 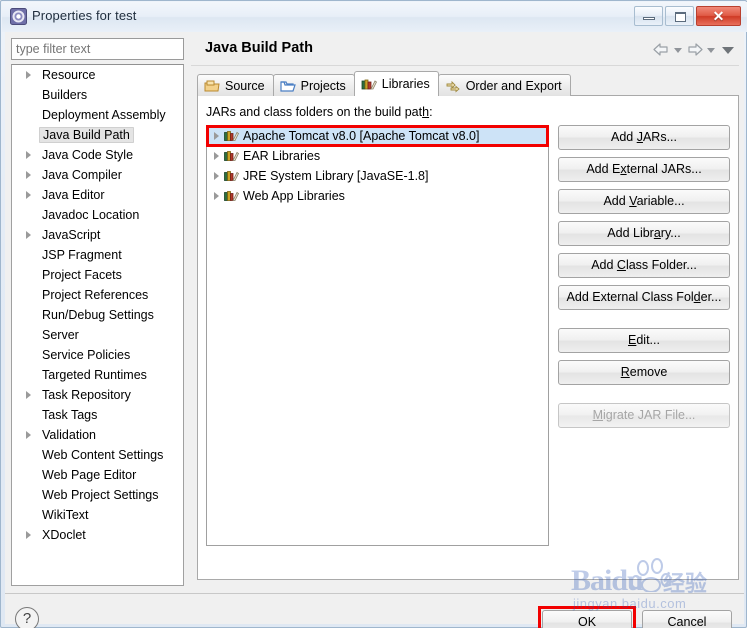 I want to click on properties-gear-icon, so click(x=18, y=16).